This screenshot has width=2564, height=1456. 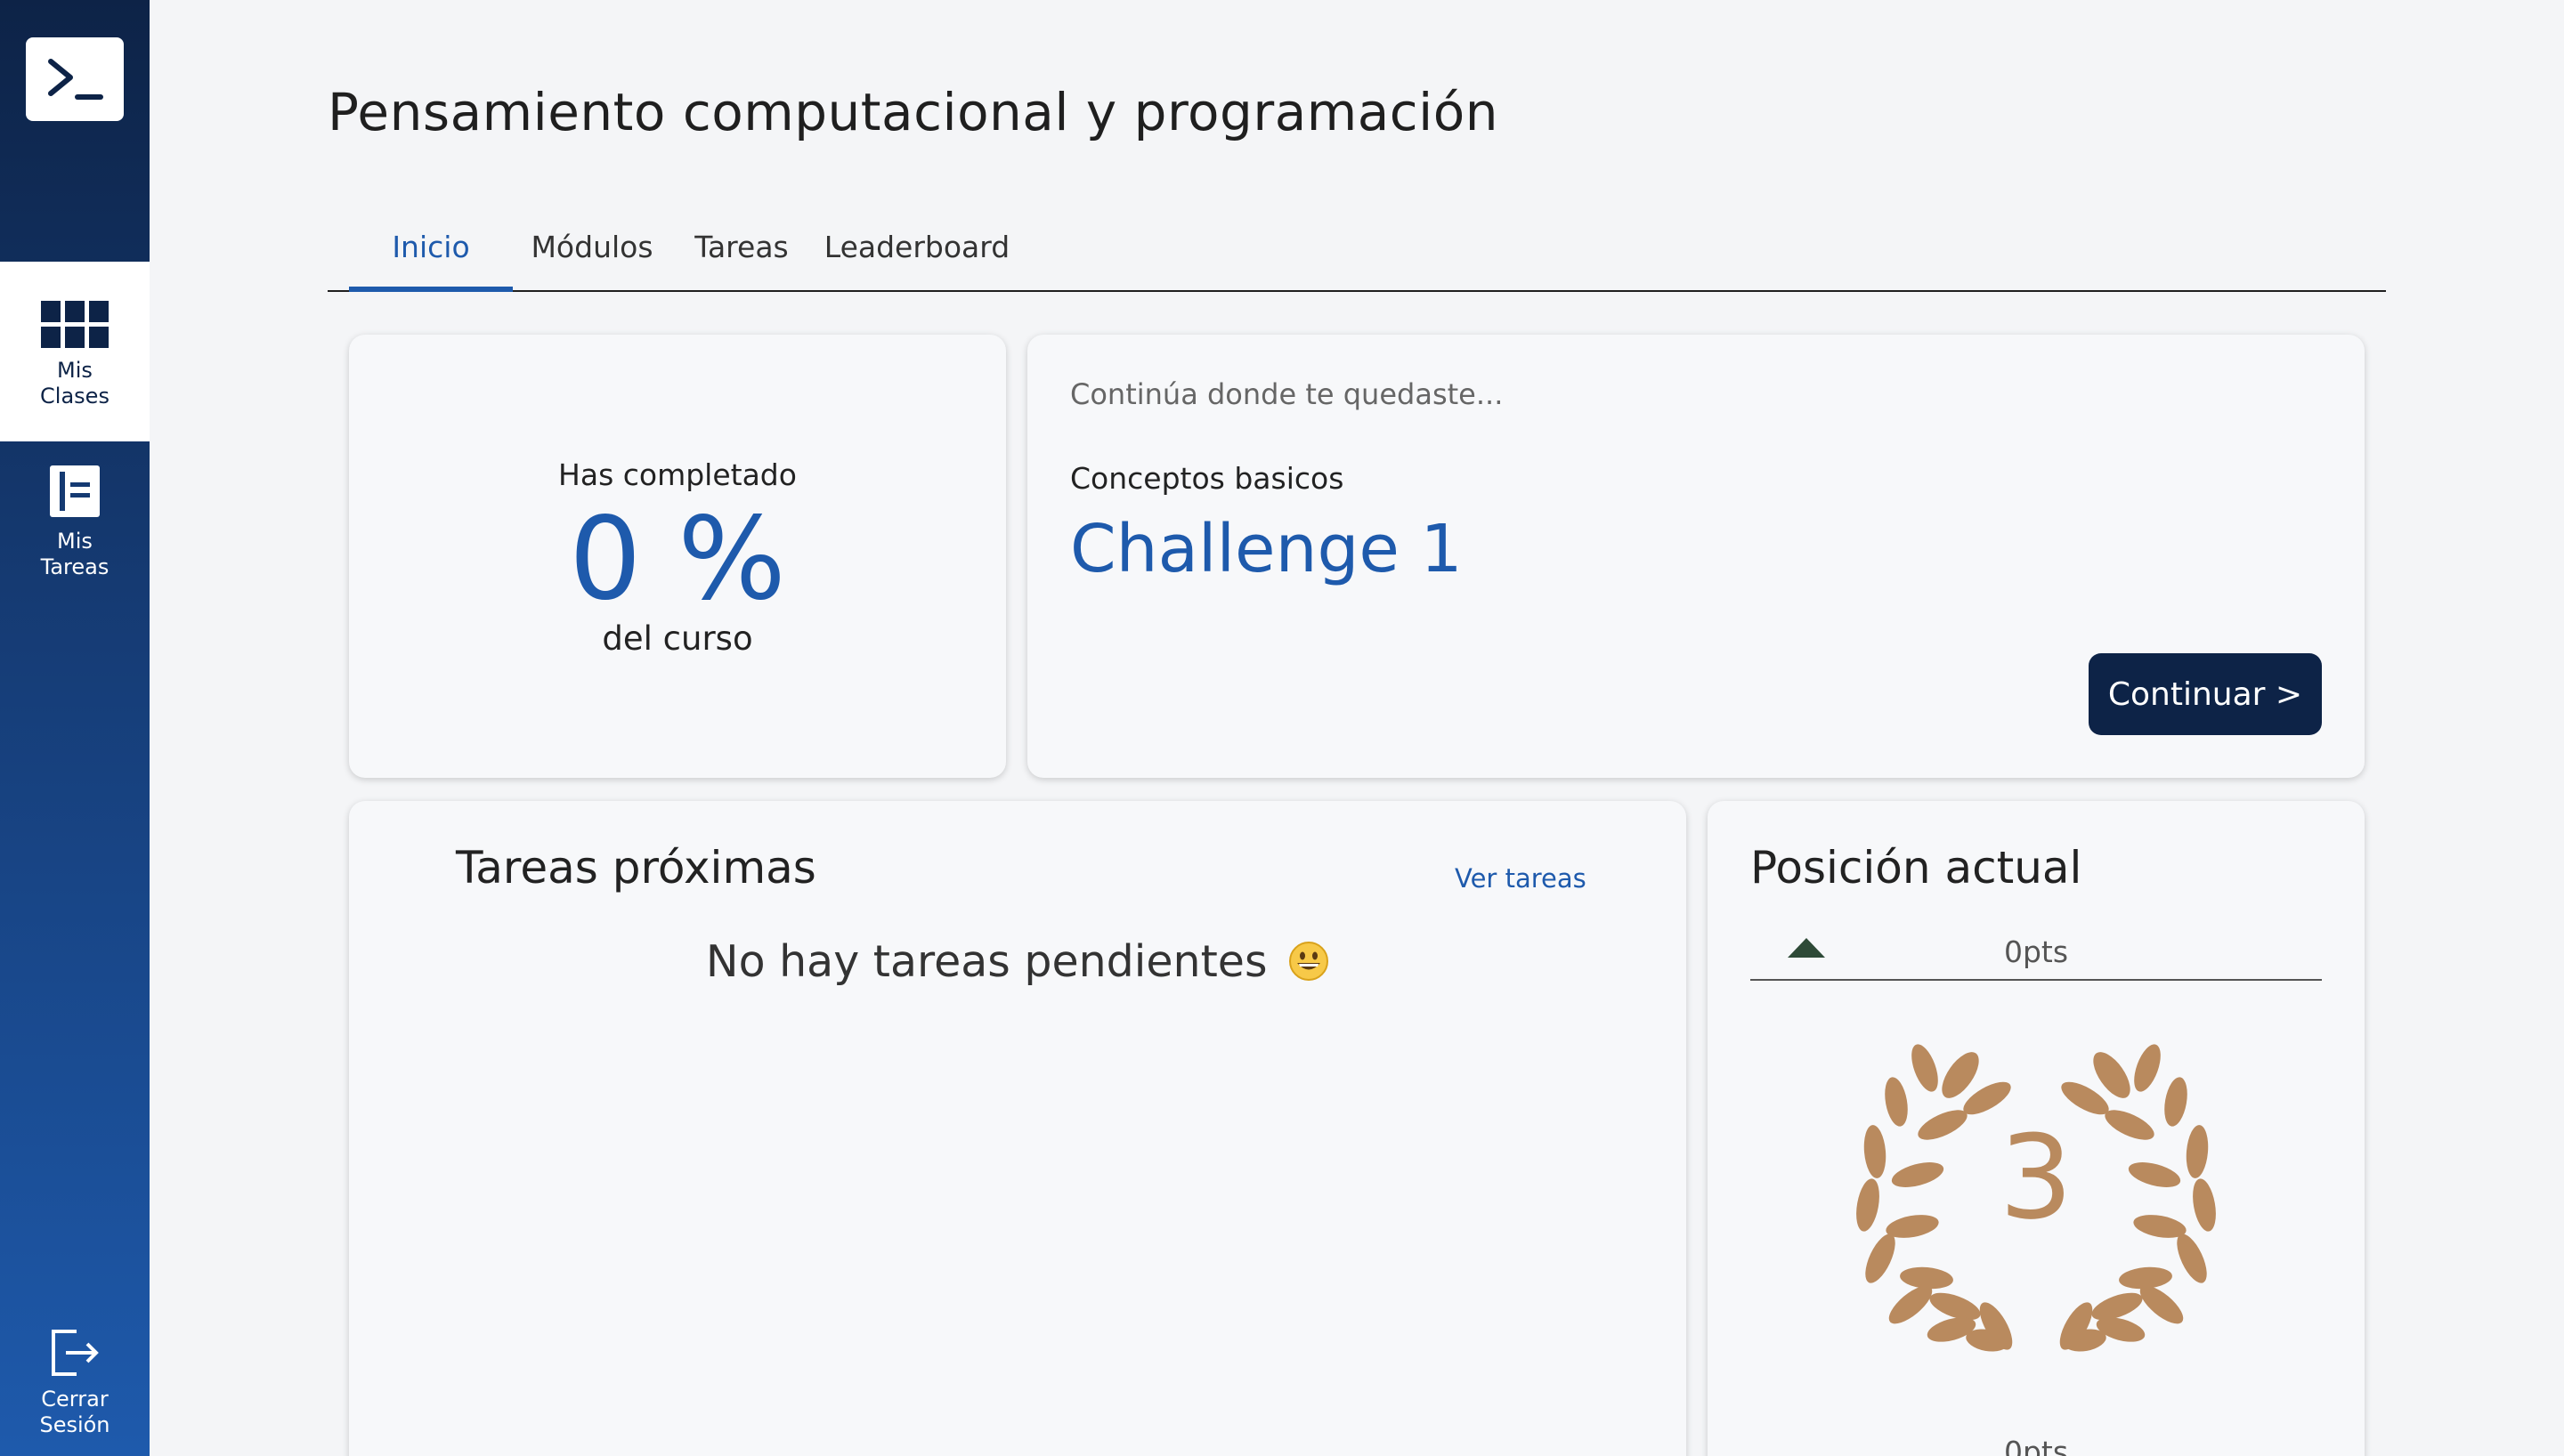 What do you see at coordinates (75, 1399) in the screenshot?
I see `sidebar-item-label: Cerrar` at bounding box center [75, 1399].